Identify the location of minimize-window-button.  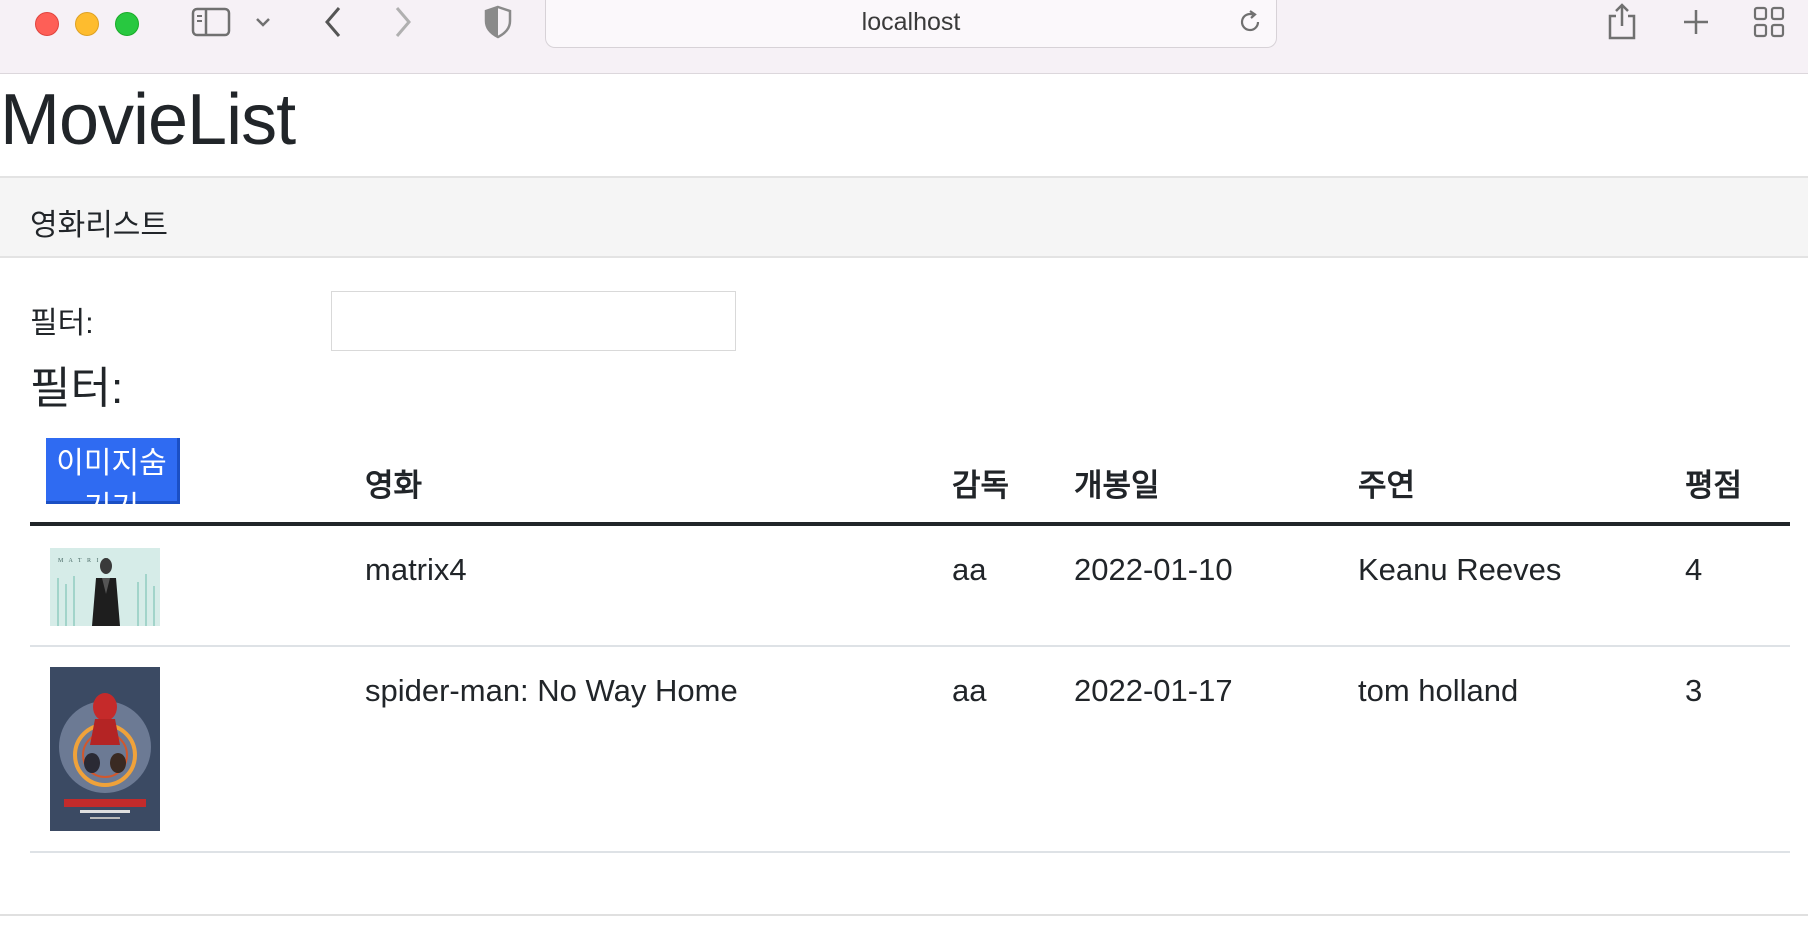
(87, 24).